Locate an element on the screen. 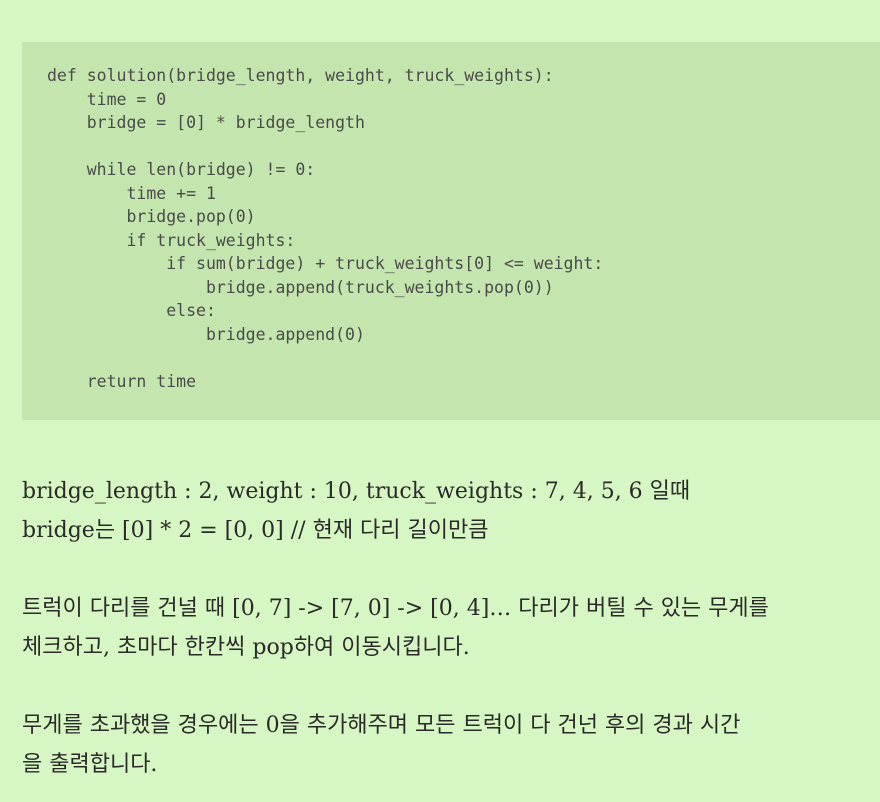 This screenshot has width=880, height=802. paragraph-line: 체크하고, 초마다 한칸씩 pop하여 이동시킵니다. is located at coordinates (246, 647).